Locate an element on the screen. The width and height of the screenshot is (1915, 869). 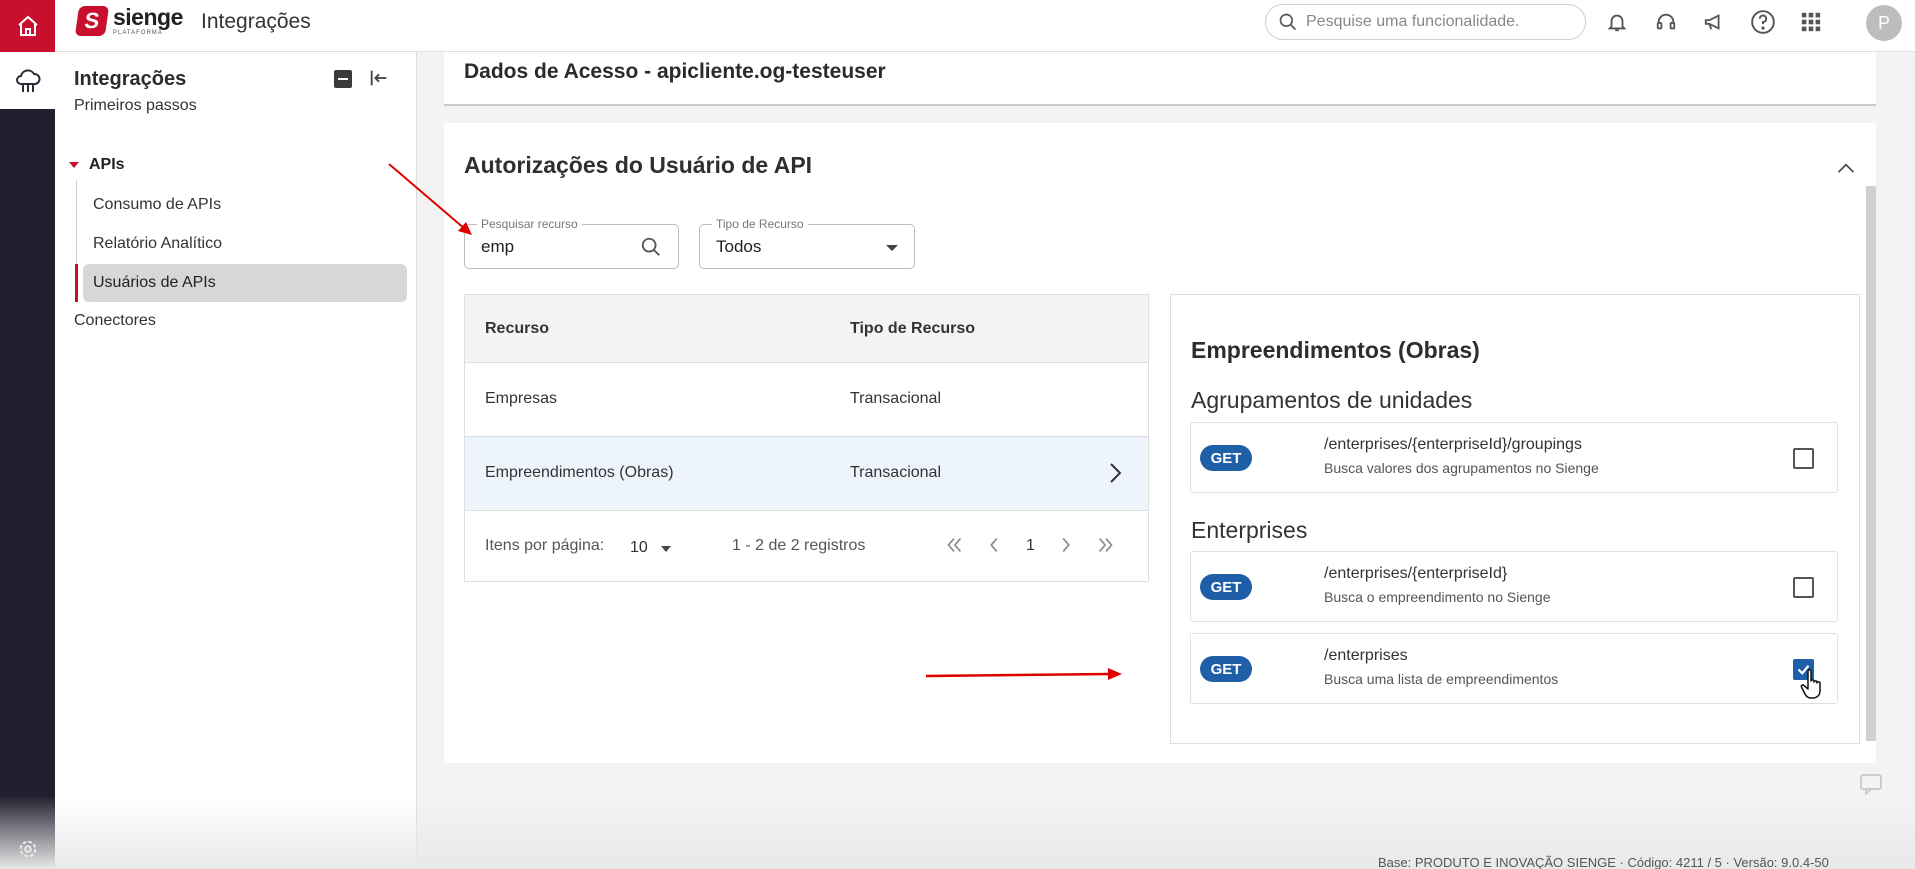
arrow-to-search-icon is located at coordinates (430, 199).